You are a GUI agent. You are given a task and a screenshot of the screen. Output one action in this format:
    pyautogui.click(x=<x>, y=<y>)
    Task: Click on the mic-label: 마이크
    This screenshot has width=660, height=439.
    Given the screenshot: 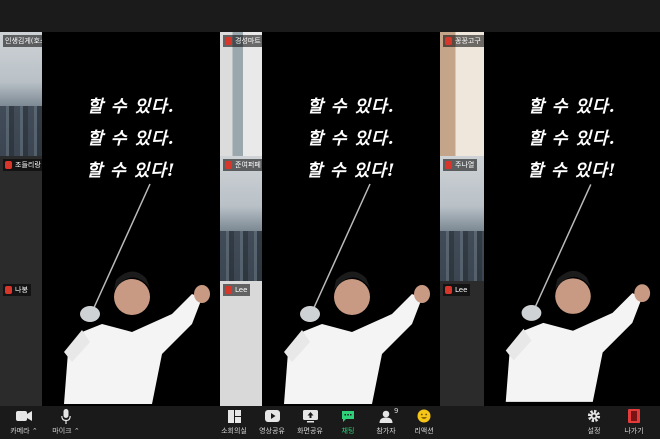 What is the action you would take?
    pyautogui.click(x=62, y=431)
    